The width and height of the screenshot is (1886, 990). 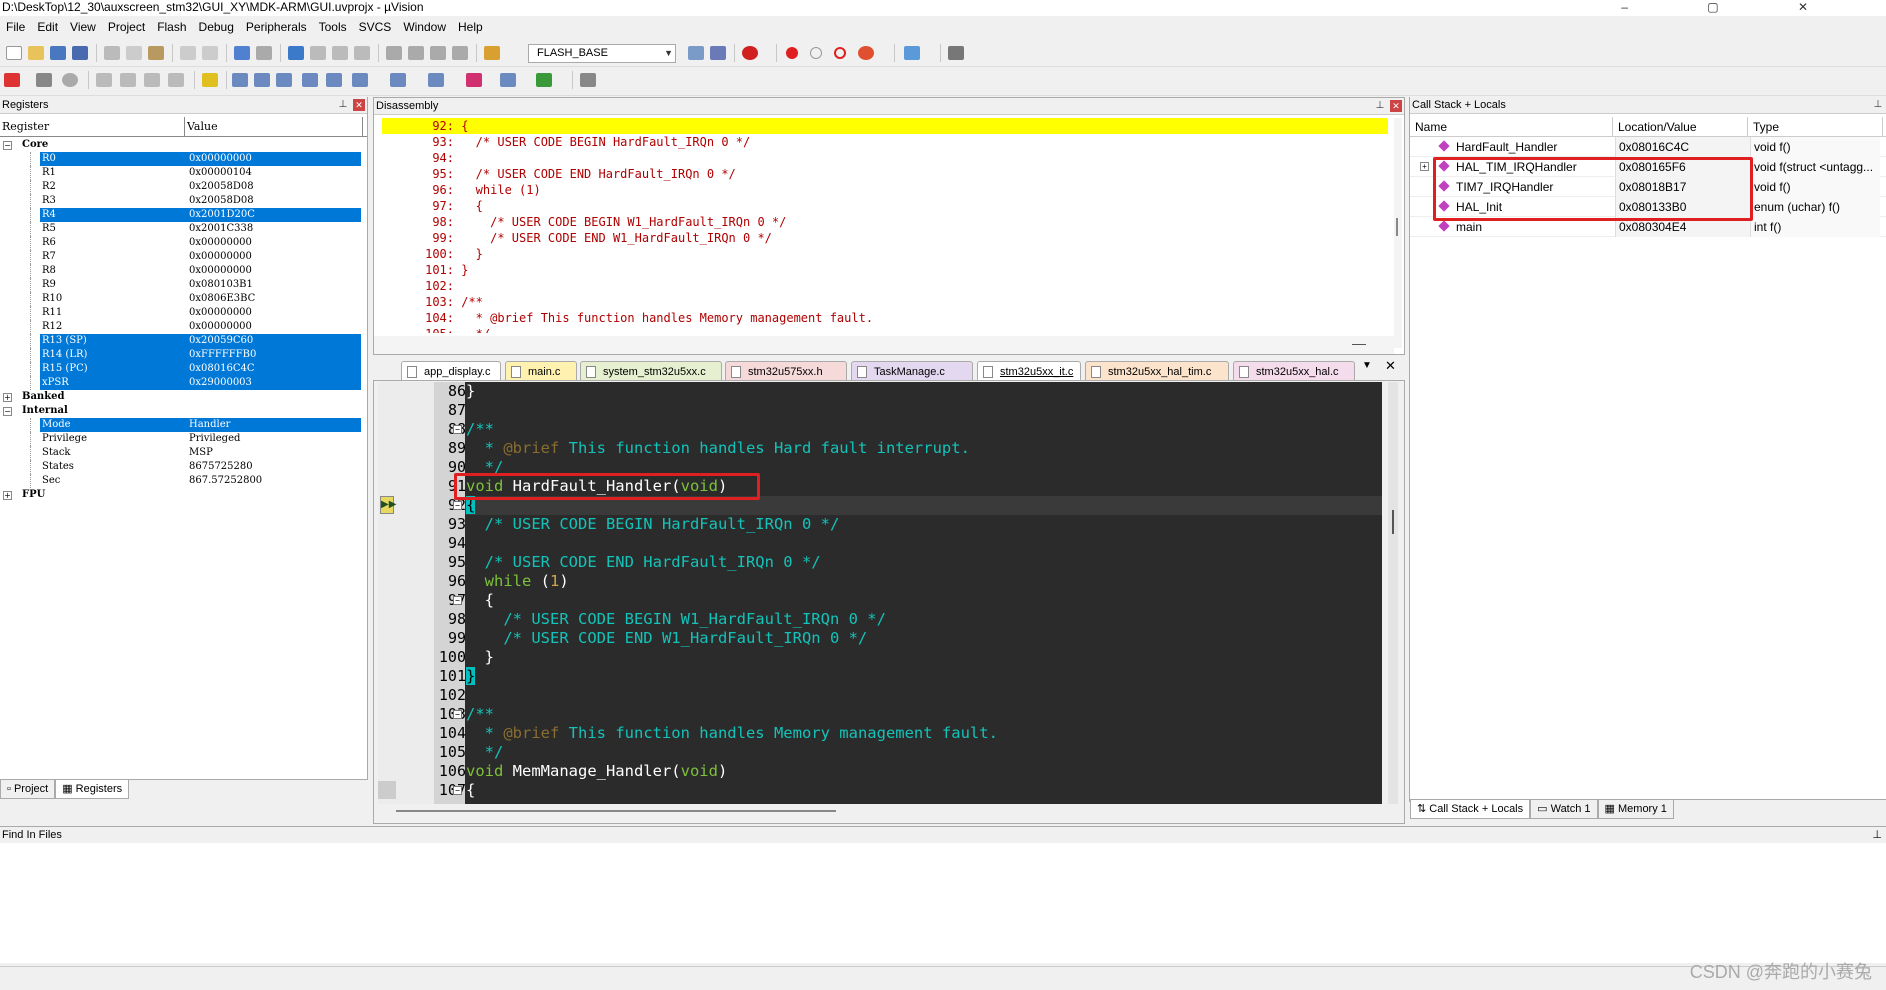 I want to click on register-value: 0x20059C60, so click(x=221, y=341).